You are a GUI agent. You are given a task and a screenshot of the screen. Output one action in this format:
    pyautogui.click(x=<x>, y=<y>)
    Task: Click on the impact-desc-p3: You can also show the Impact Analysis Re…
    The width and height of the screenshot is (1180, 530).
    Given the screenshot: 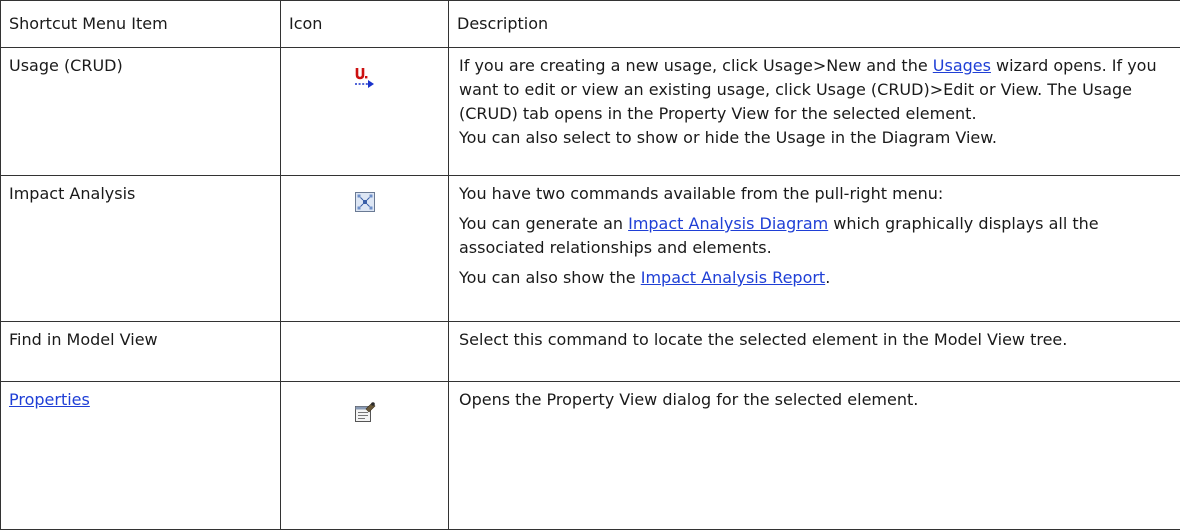 What is the action you would take?
    pyautogui.click(x=814, y=278)
    